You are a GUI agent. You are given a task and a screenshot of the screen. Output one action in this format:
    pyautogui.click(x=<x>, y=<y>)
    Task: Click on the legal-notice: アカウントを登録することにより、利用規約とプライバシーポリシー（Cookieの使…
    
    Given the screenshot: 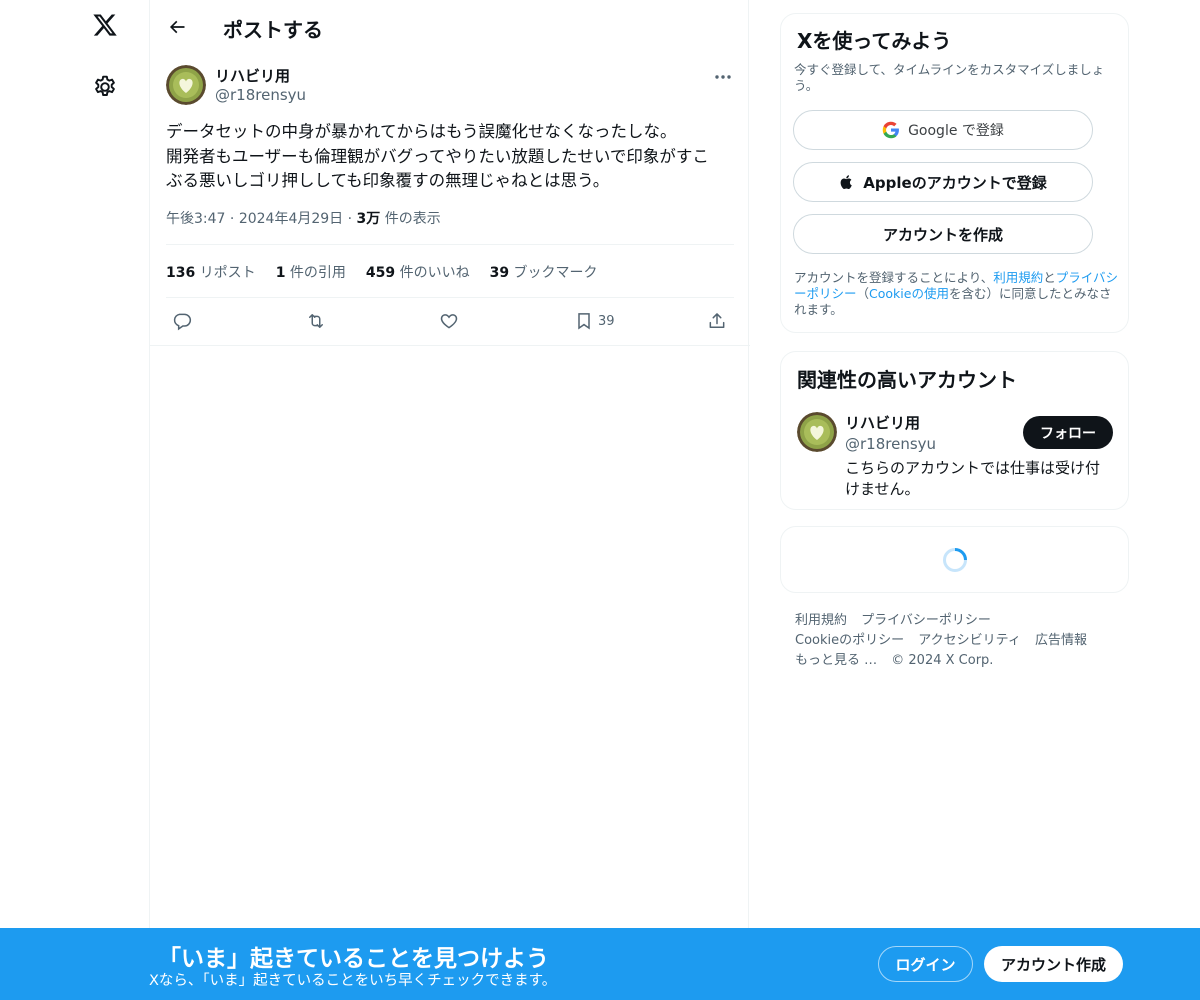 What is the action you would take?
    pyautogui.click(x=956, y=293)
    